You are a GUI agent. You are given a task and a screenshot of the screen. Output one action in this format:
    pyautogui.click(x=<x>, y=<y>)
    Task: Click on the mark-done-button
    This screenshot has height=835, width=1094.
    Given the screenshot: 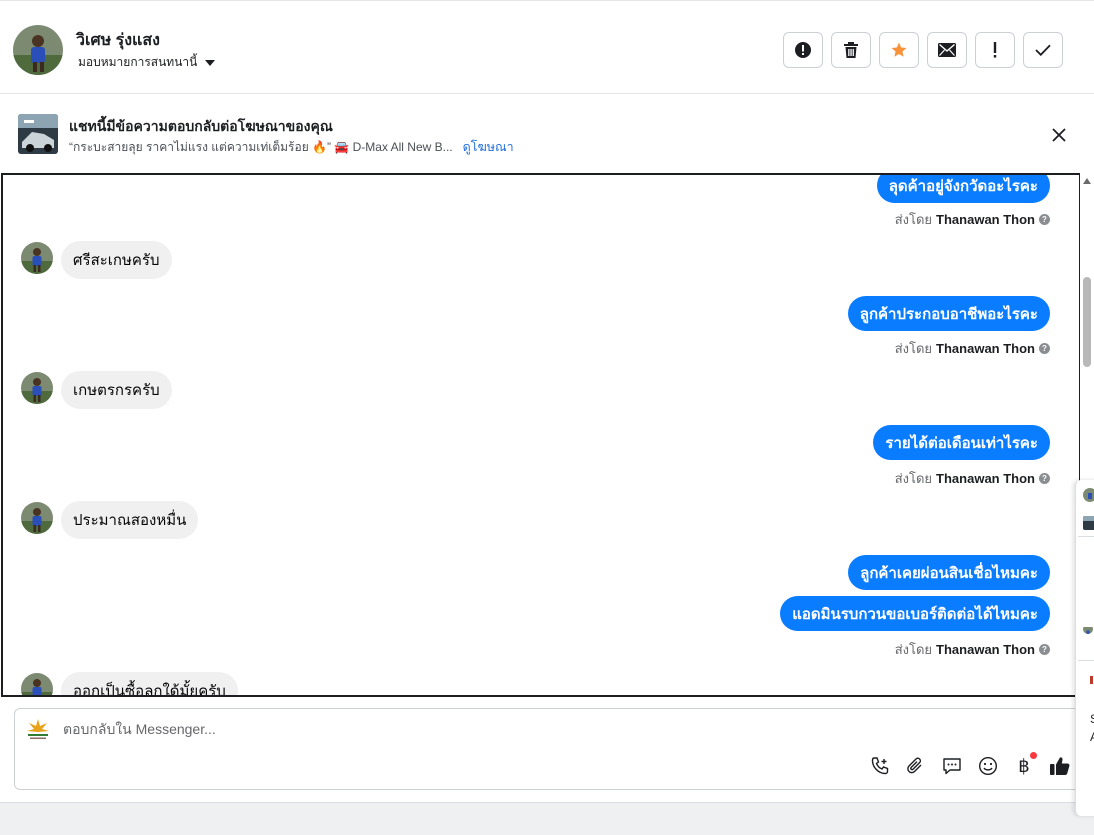 What is the action you would take?
    pyautogui.click(x=1043, y=50)
    